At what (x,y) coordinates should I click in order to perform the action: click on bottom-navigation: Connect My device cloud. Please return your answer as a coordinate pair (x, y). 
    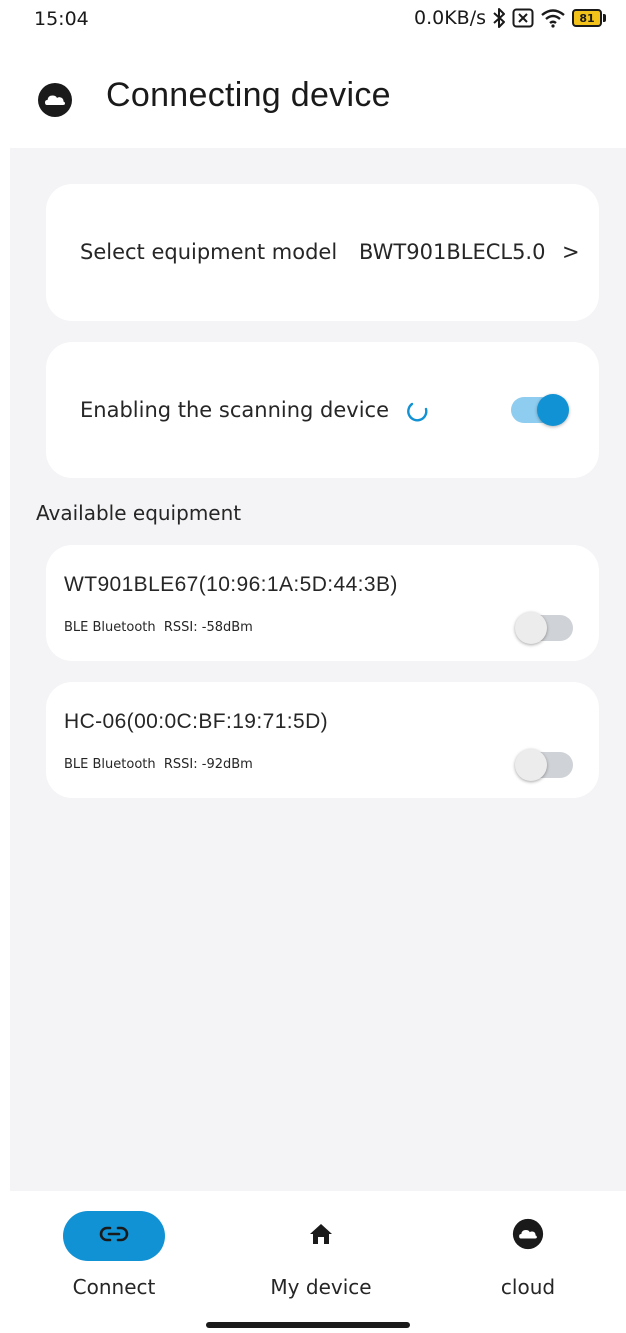
    Looking at the image, I should click on (313, 1262).